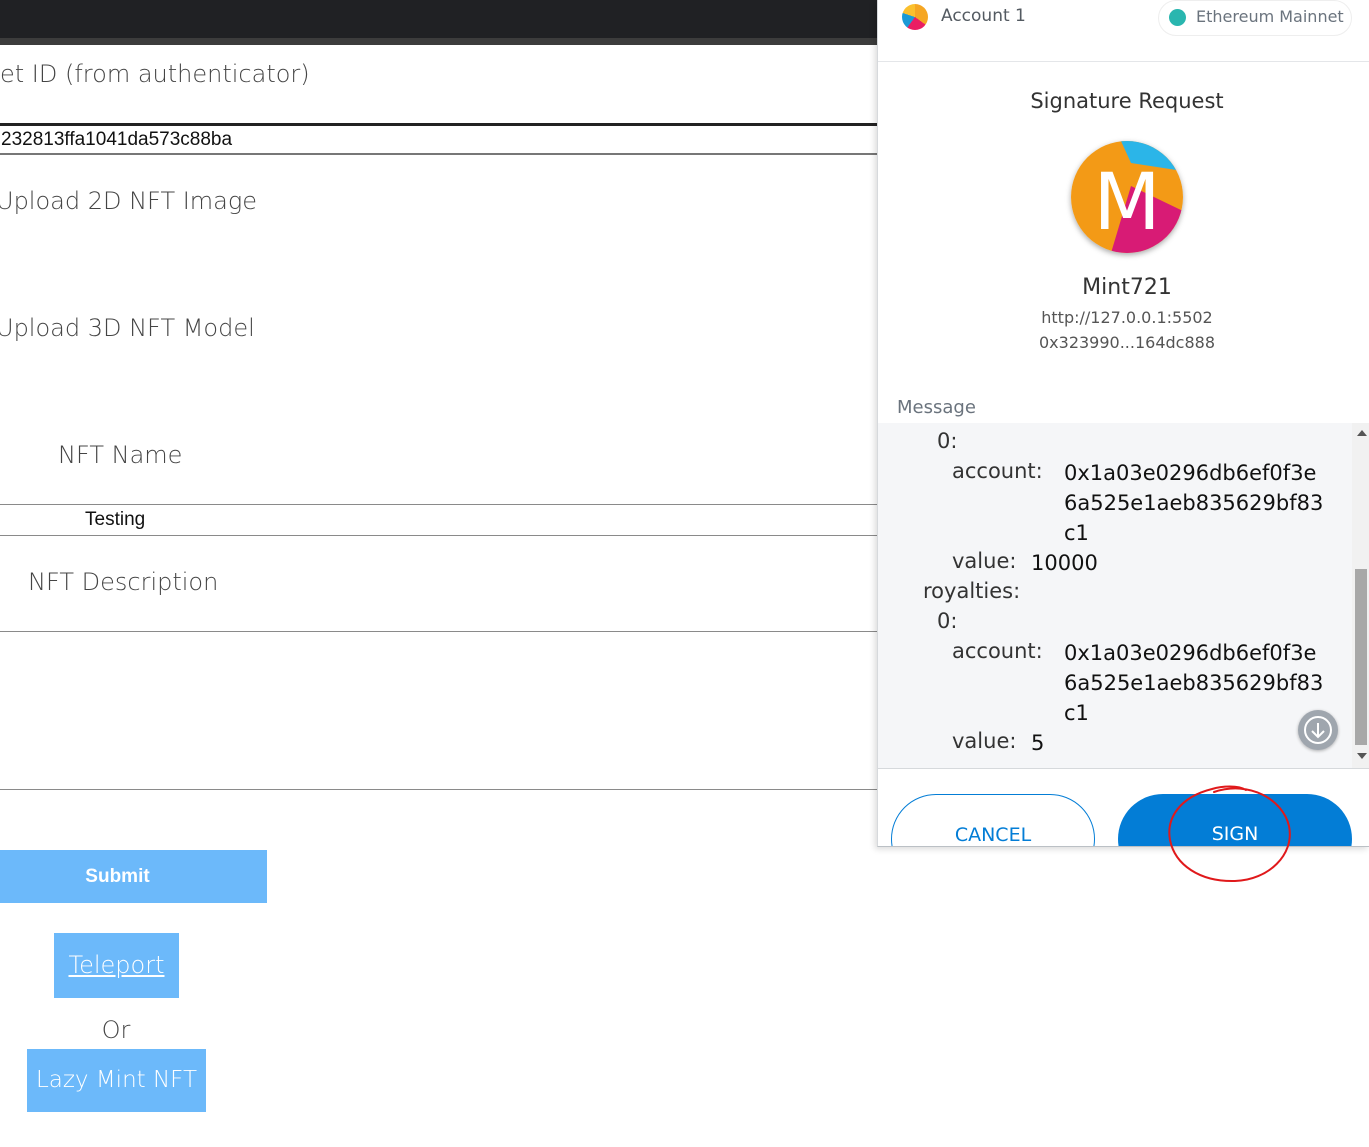 Image resolution: width=1369 pixels, height=1147 pixels. What do you see at coordinates (115, 519) in the screenshot?
I see `nft-name-value: Testing` at bounding box center [115, 519].